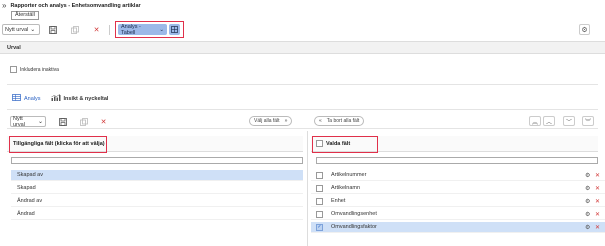 This screenshot has width=605, height=246. Describe the element at coordinates (25, 15) in the screenshot. I see `reset-tooltip: Återställ` at that location.